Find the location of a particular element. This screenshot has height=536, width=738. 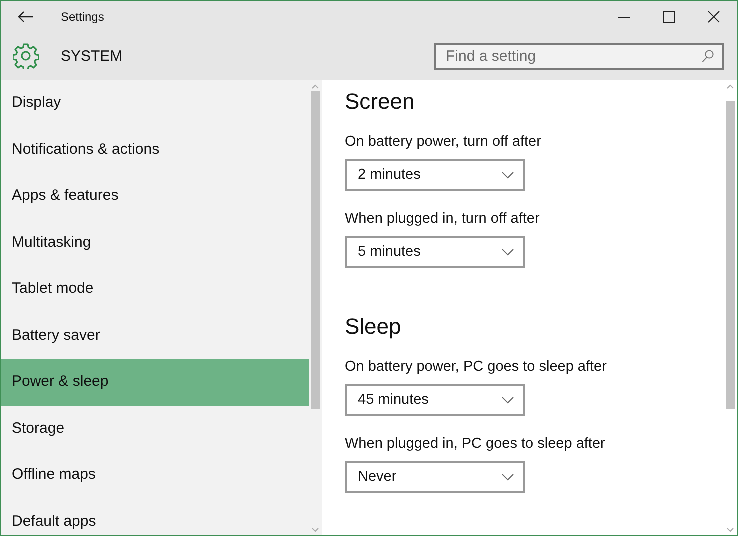

sidebar-item: Default apps is located at coordinates (155, 516).